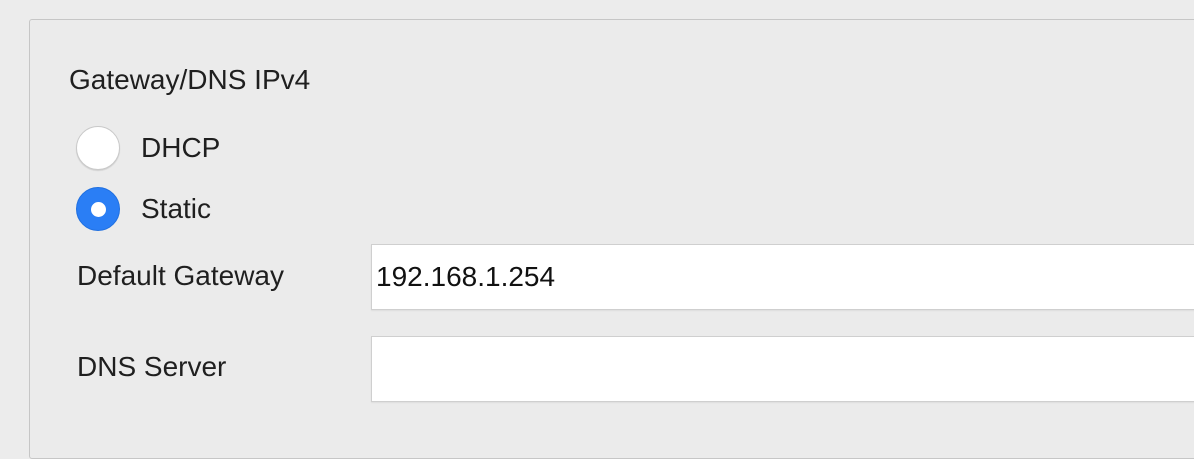 The height and width of the screenshot is (459, 1194). What do you see at coordinates (180, 148) in the screenshot?
I see `dhcp-radio-label: DHCP` at bounding box center [180, 148].